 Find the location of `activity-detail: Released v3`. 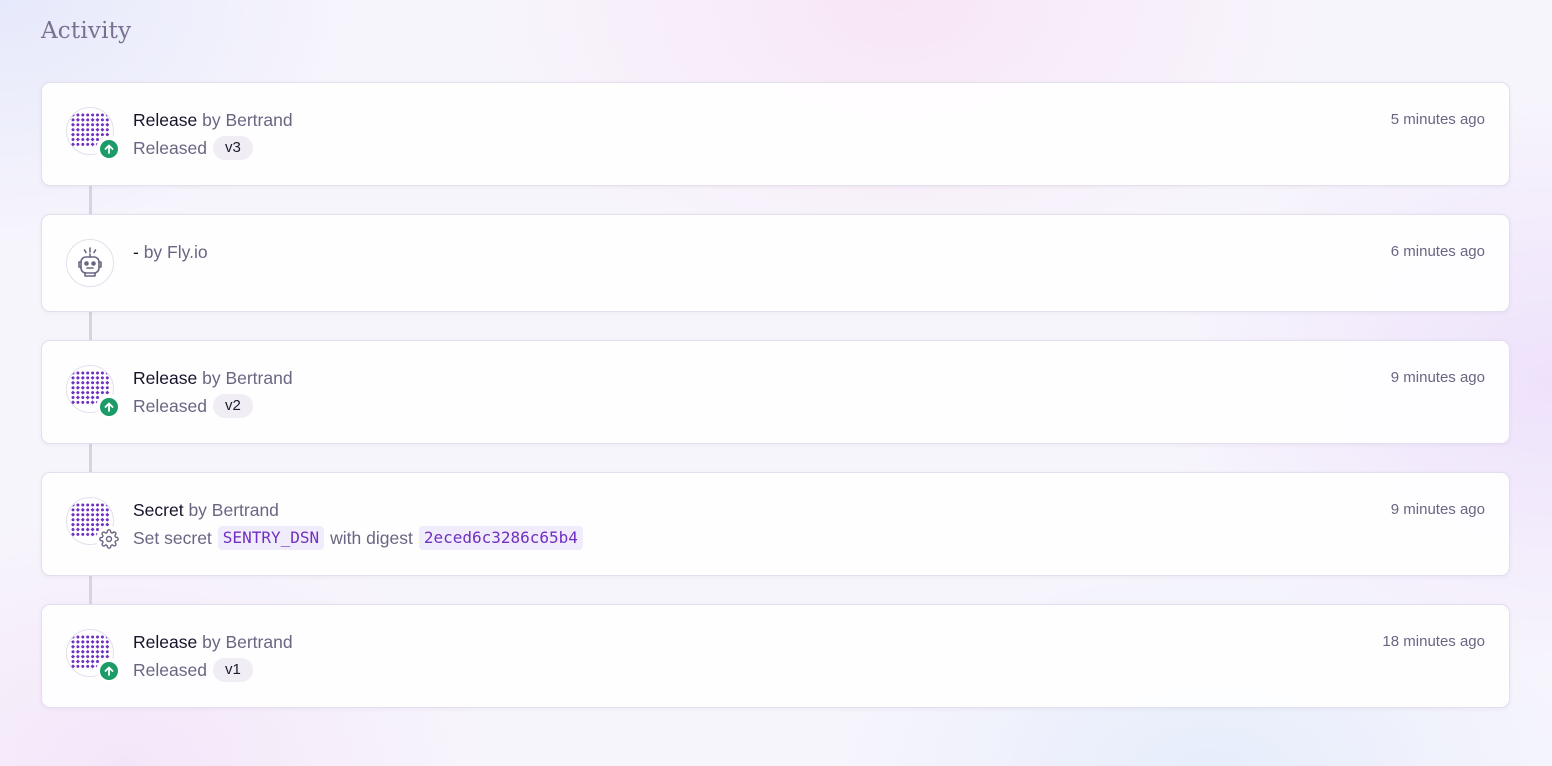

activity-detail: Released v3 is located at coordinates (213, 148).